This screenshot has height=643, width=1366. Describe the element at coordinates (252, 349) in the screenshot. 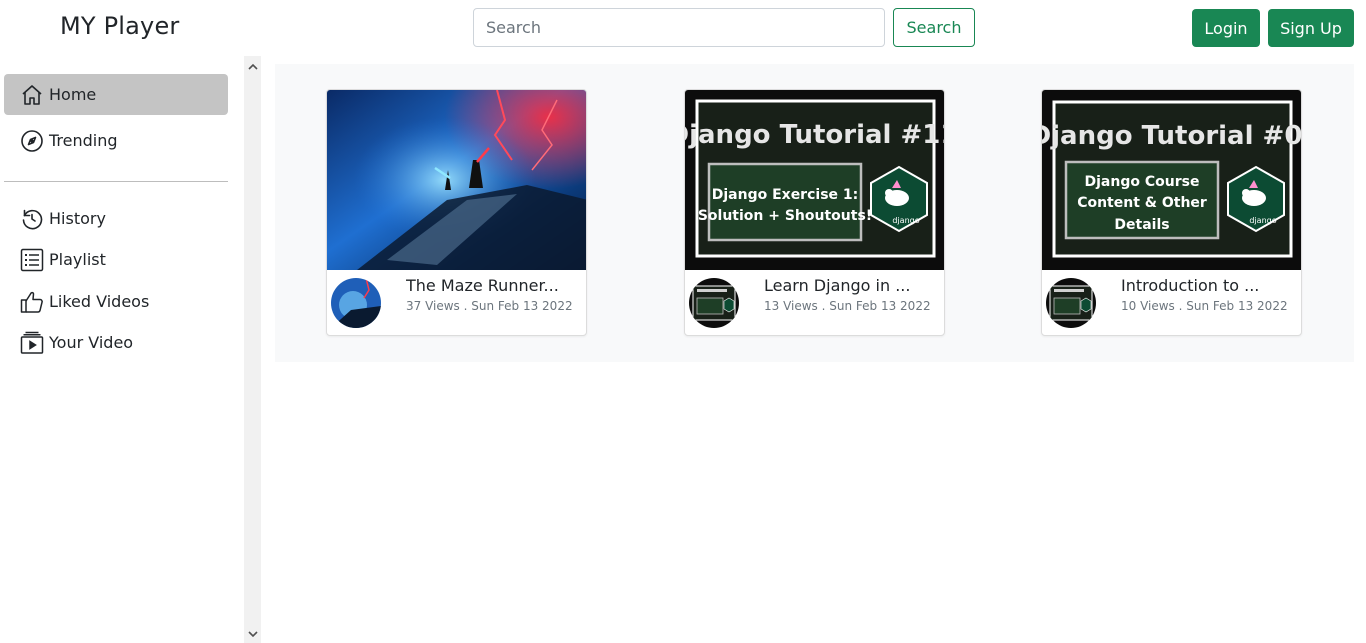

I see `sidebar-scrollbar` at that location.